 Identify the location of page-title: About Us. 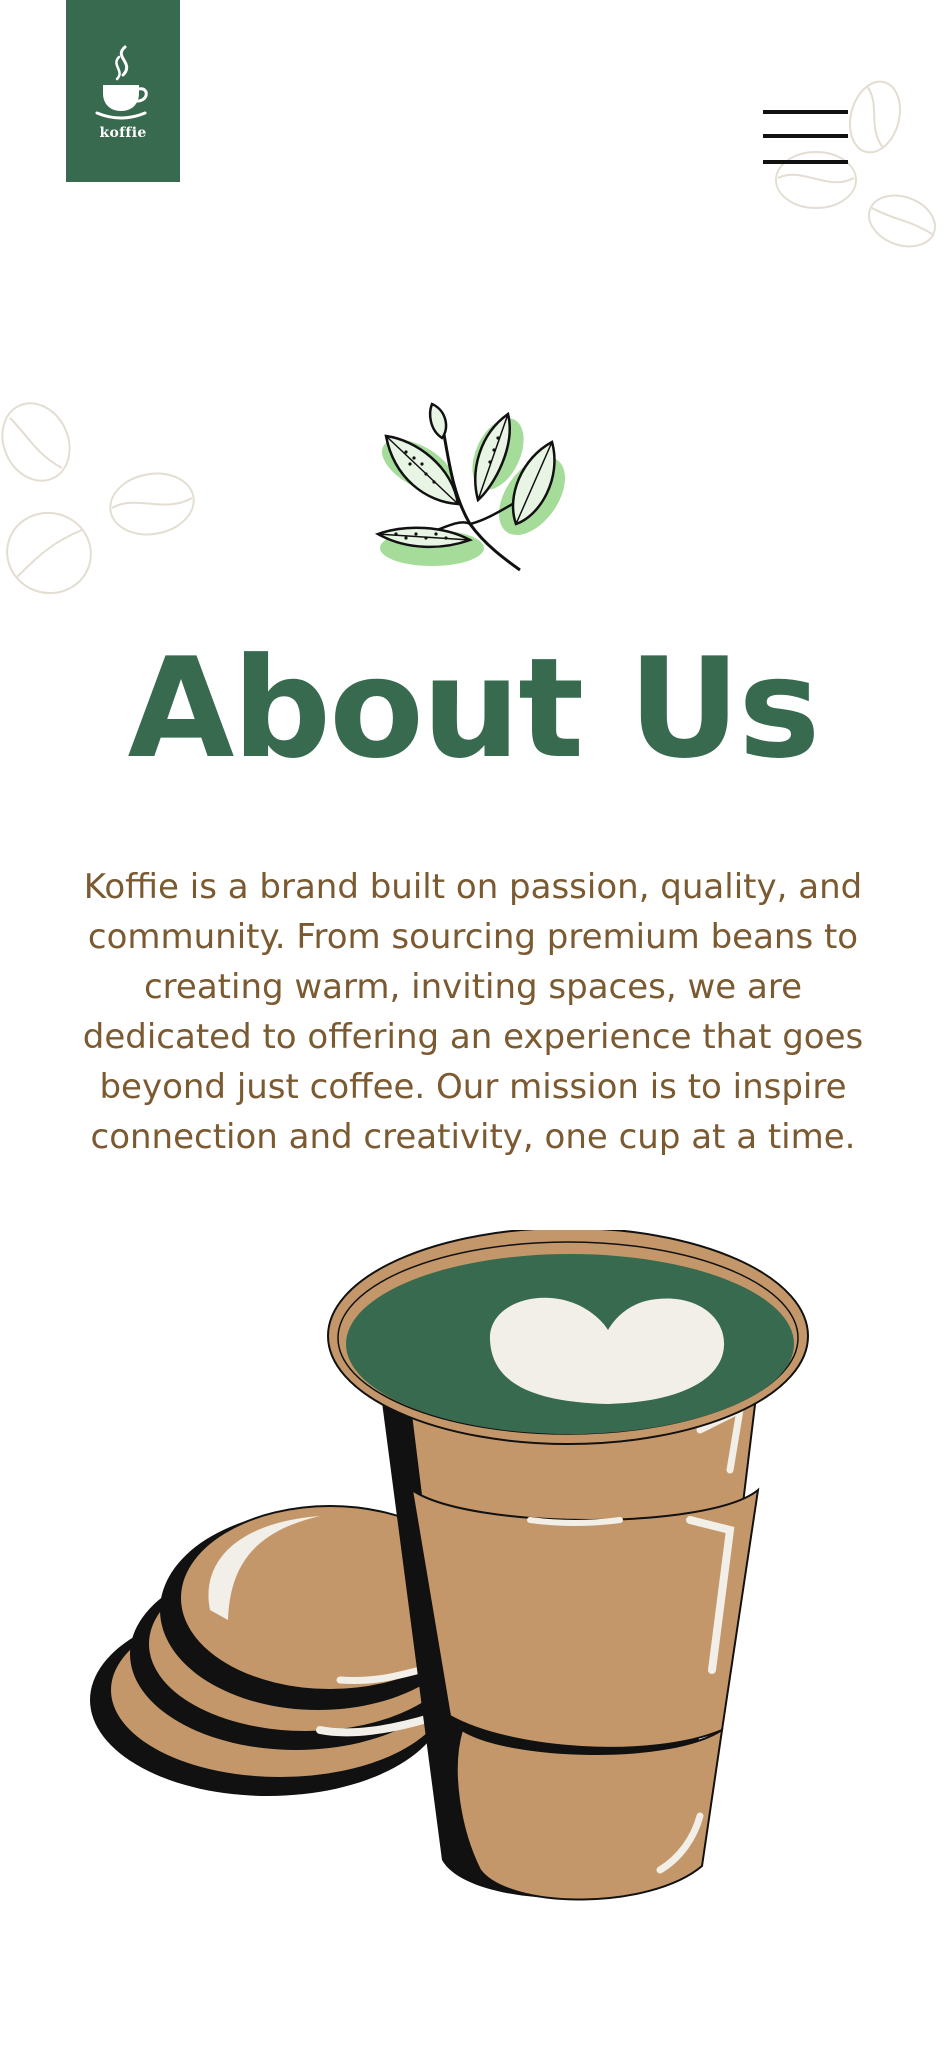
(474, 708).